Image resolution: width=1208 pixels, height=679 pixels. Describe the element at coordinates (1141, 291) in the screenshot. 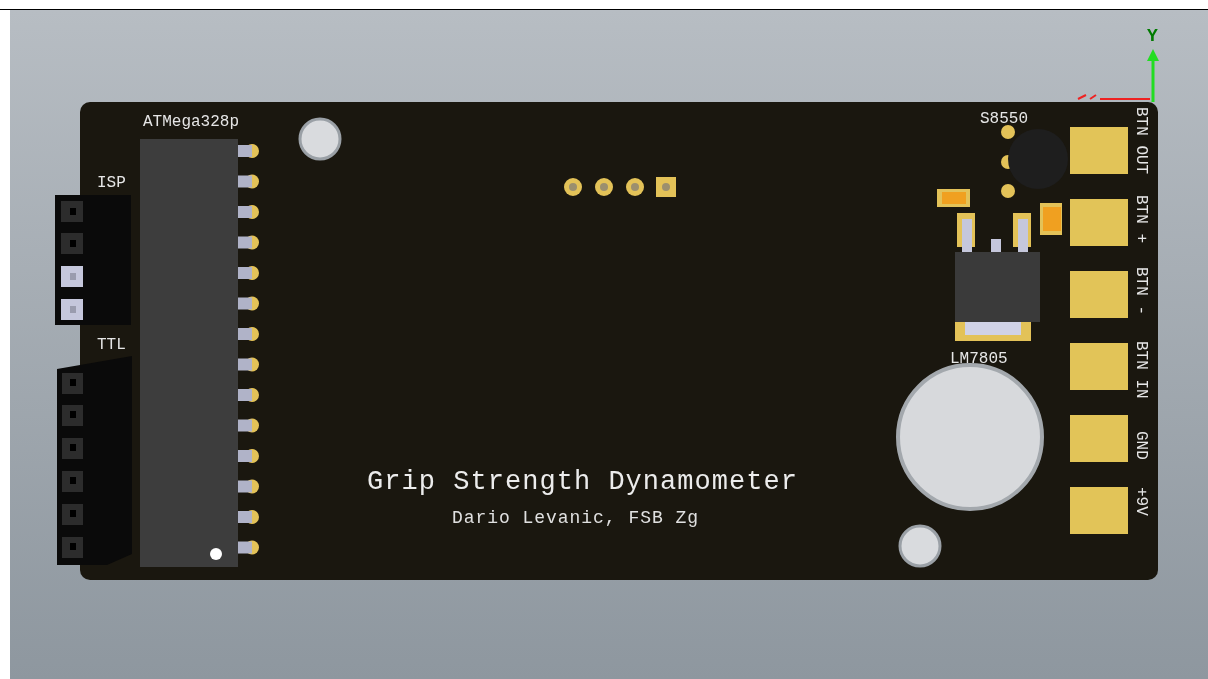

I see `terminal-label: BTN -` at that location.